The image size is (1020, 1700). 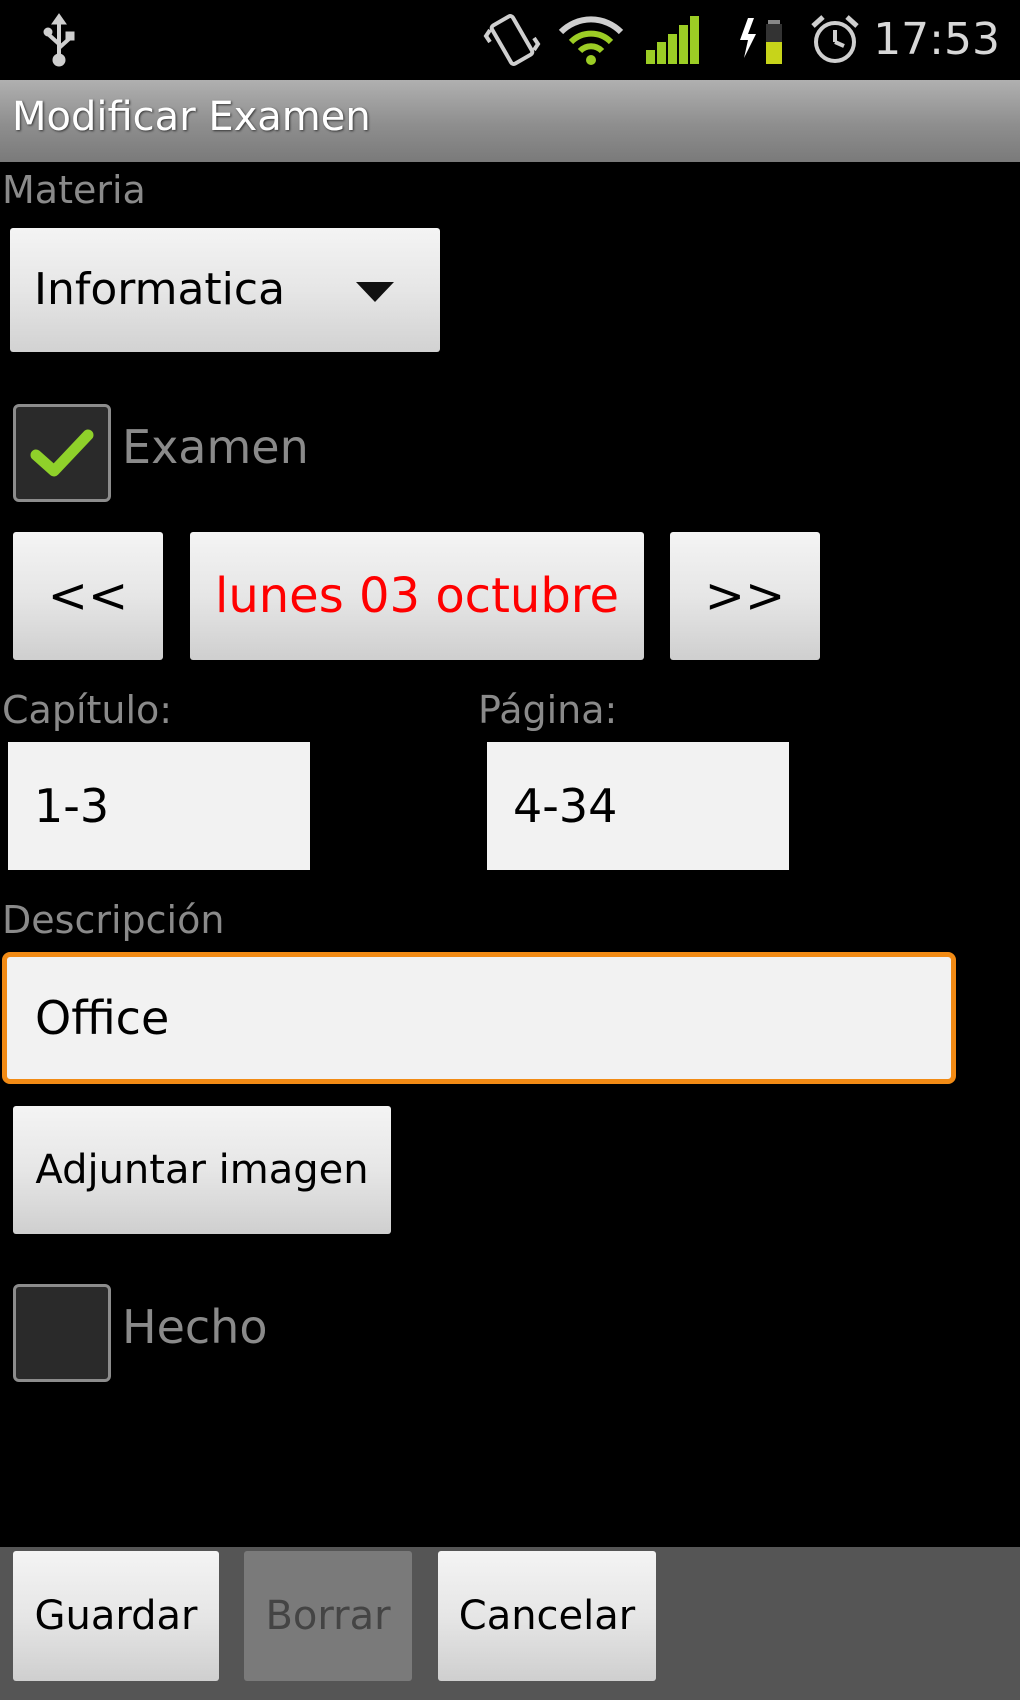 What do you see at coordinates (417, 596) in the screenshot?
I see `date-button: lunes 03 octubre` at bounding box center [417, 596].